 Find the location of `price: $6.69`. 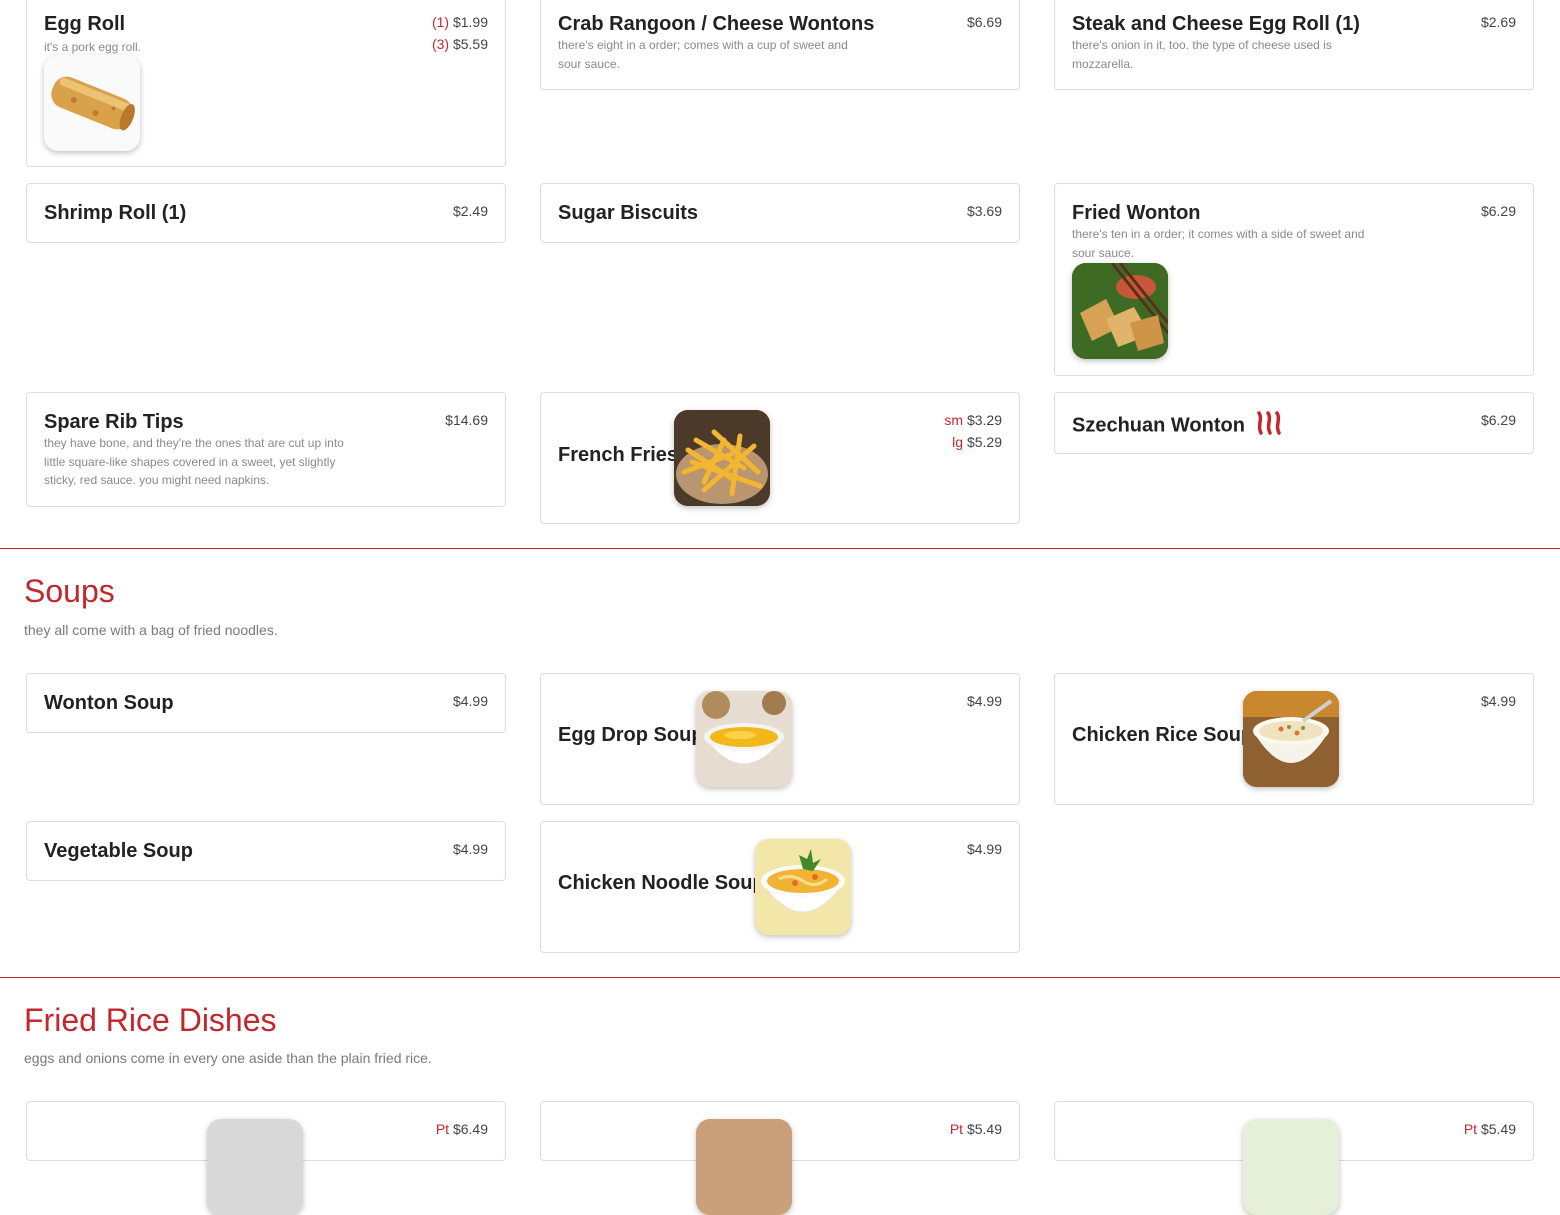

price: $6.69 is located at coordinates (984, 22).